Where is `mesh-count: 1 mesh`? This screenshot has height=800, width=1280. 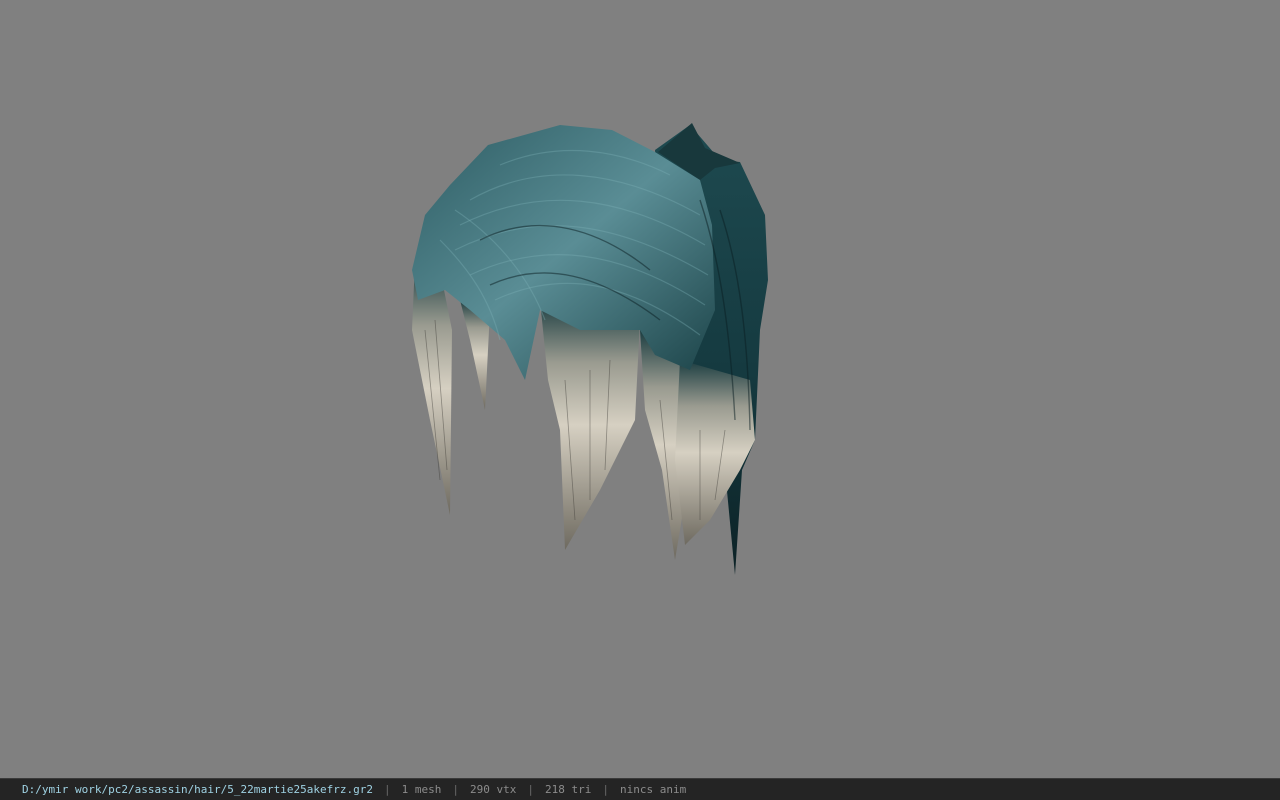 mesh-count: 1 mesh is located at coordinates (421, 789).